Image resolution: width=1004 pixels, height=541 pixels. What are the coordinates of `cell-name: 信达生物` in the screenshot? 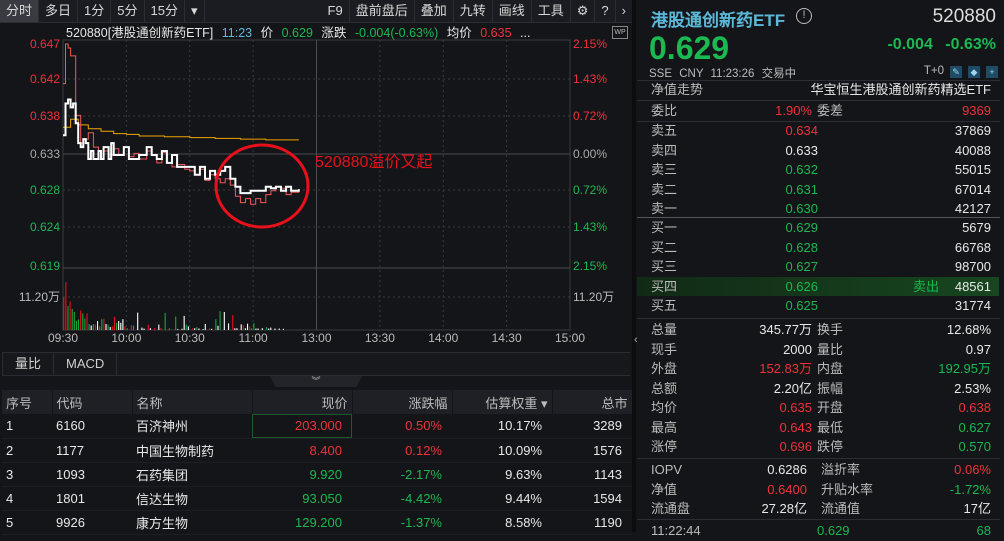 It's located at (192, 498).